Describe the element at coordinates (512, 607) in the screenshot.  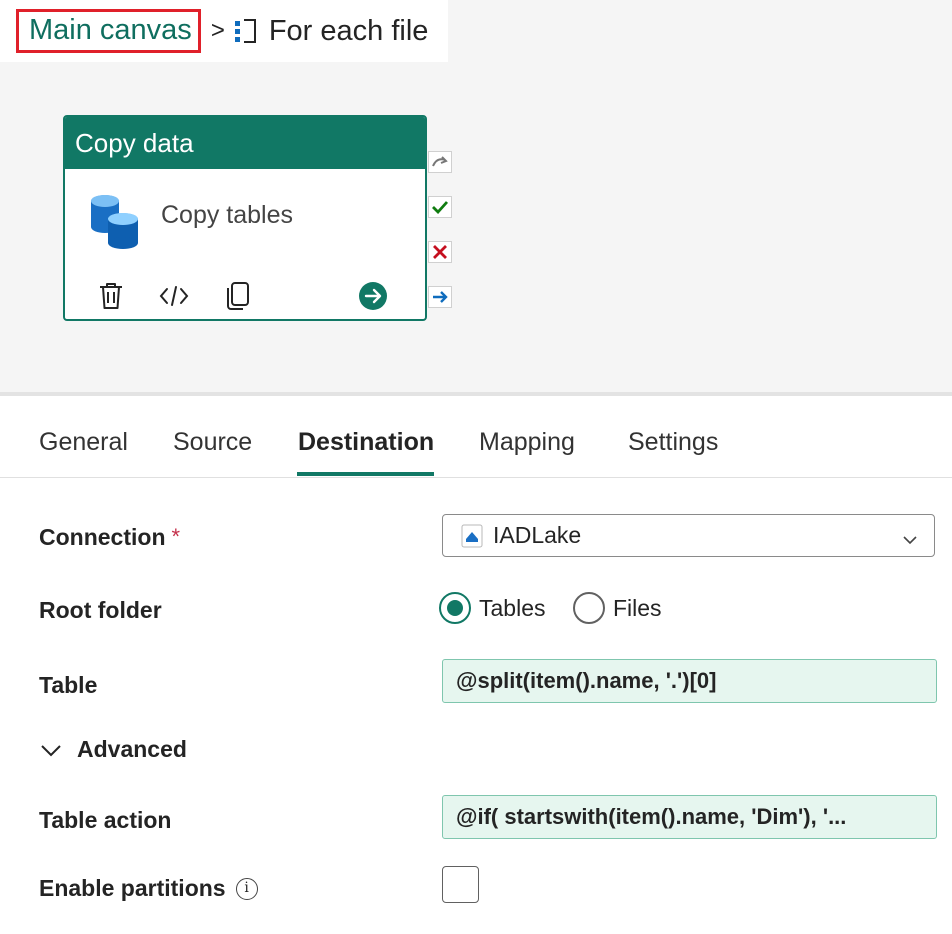
I see `radio-tables-label: Tables` at that location.